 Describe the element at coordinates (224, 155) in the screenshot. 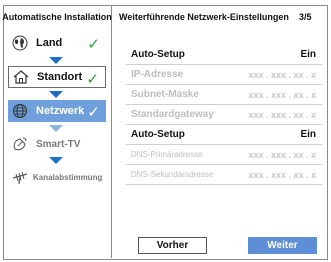

I see `setting-dns-primary: DNS-Primäradresse xxx . xxx . xx . x` at that location.